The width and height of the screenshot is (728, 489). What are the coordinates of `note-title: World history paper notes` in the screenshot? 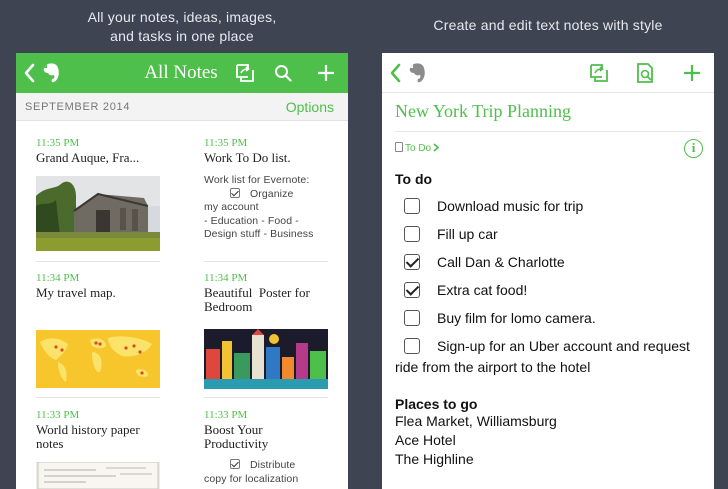 It's located at (88, 436).